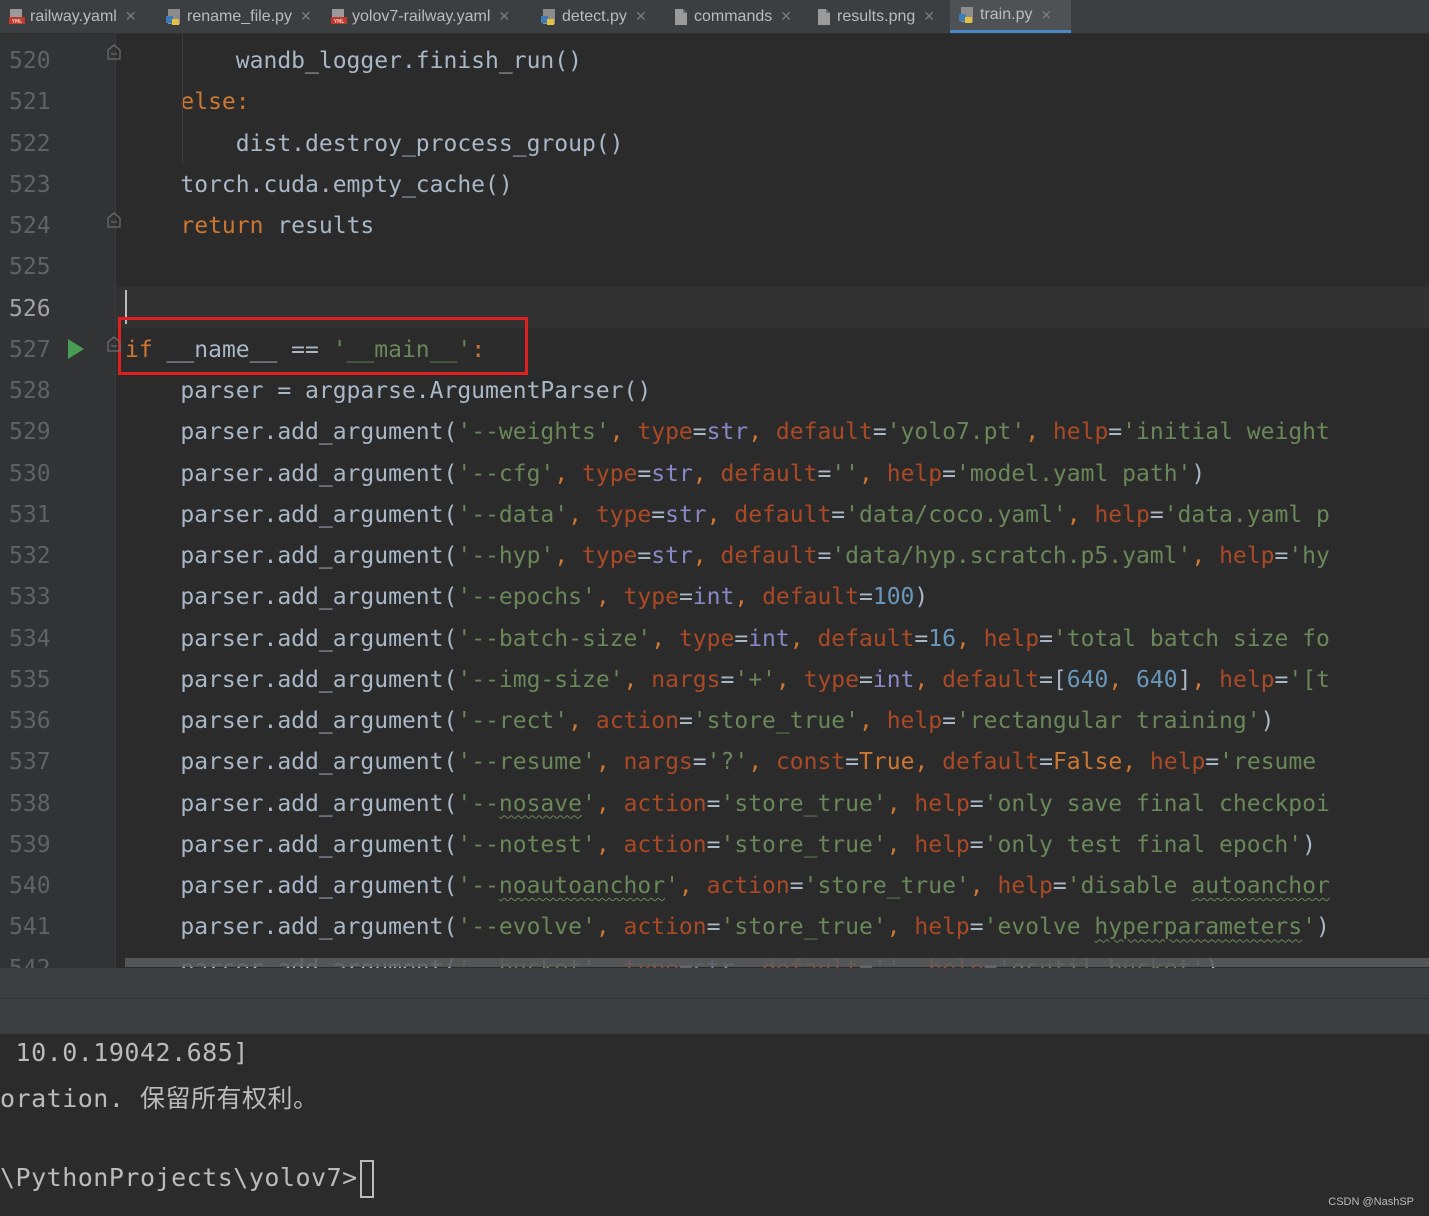 Image resolution: width=1429 pixels, height=1216 pixels. What do you see at coordinates (876, 16) in the screenshot?
I see `tab-label: results.png` at bounding box center [876, 16].